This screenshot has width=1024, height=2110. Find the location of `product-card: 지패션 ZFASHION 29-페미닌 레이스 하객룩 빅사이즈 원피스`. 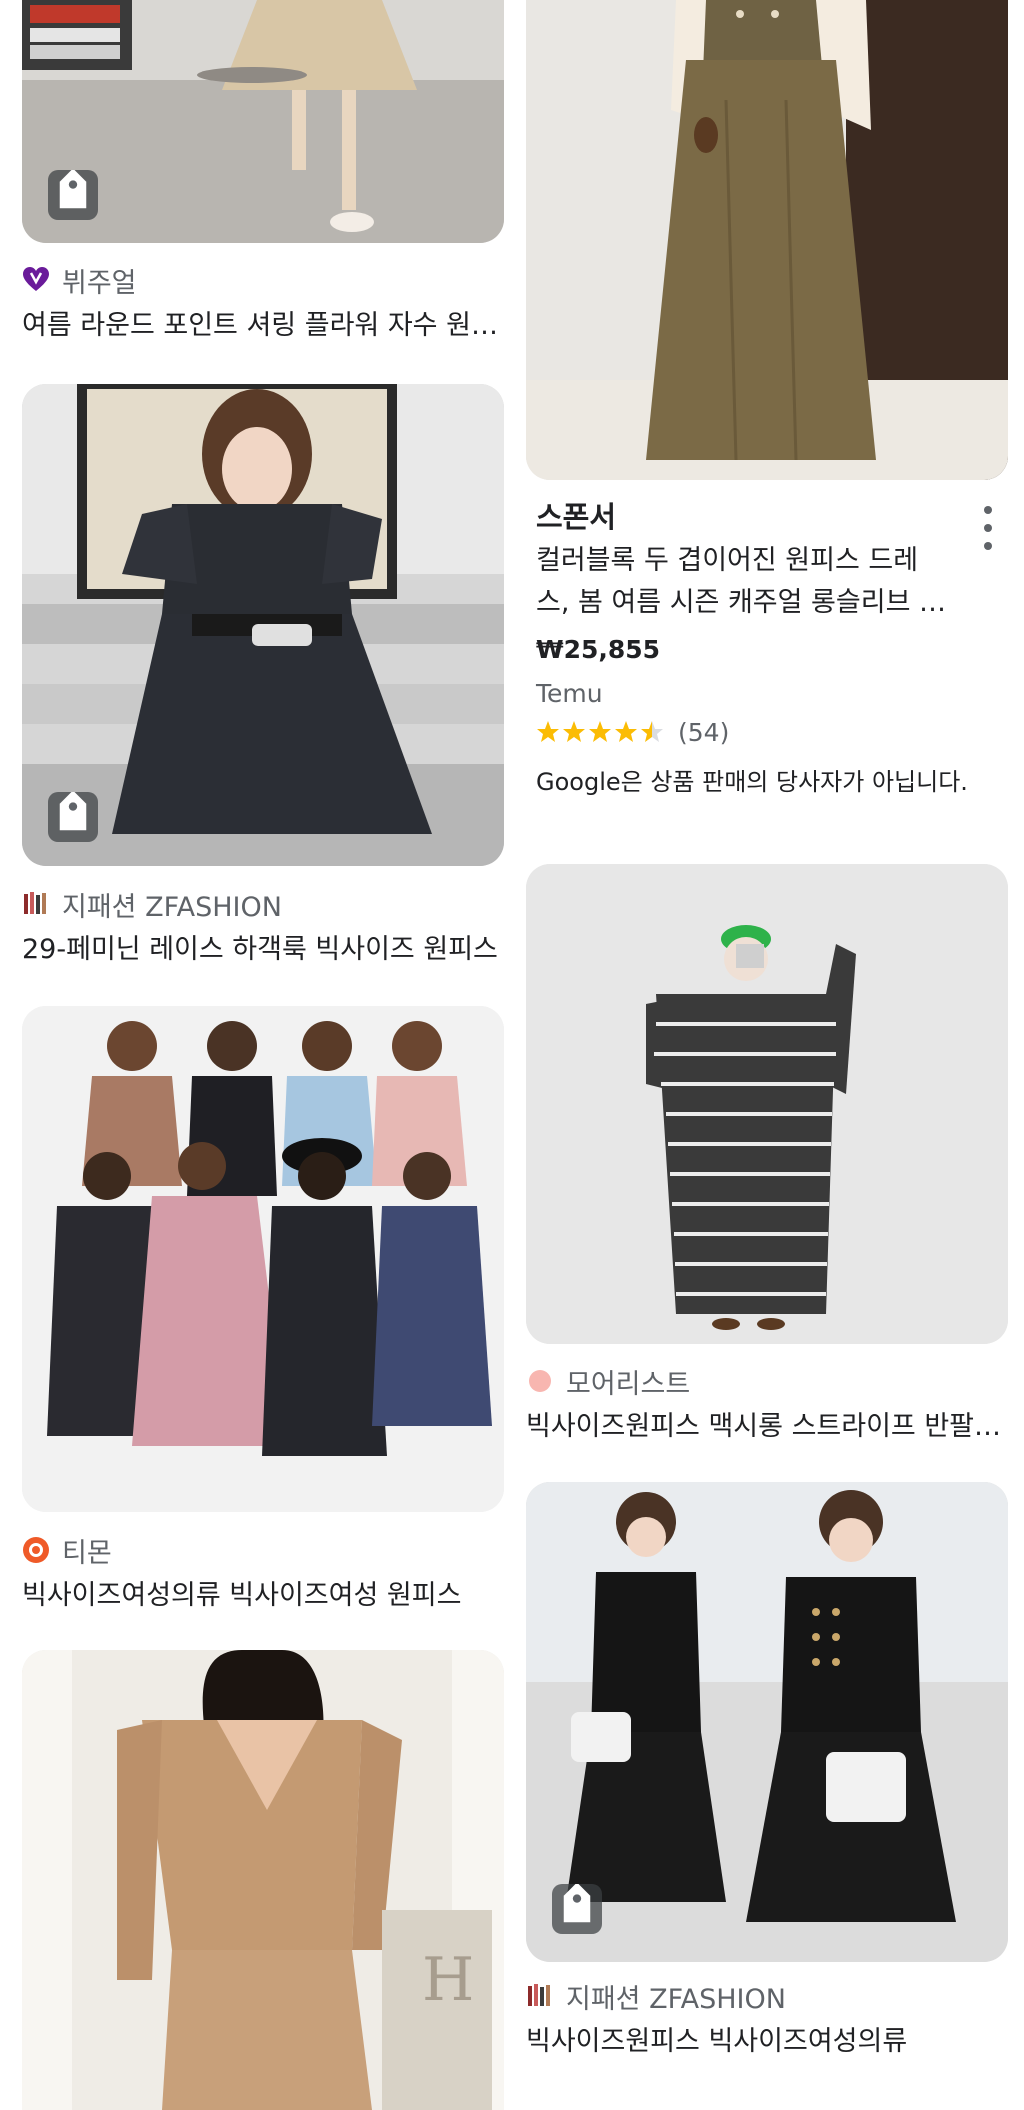

product-card: 지패션 ZFASHION 29-페미닌 레이스 하객룩 빅사이즈 원피스 is located at coordinates (263, 674).